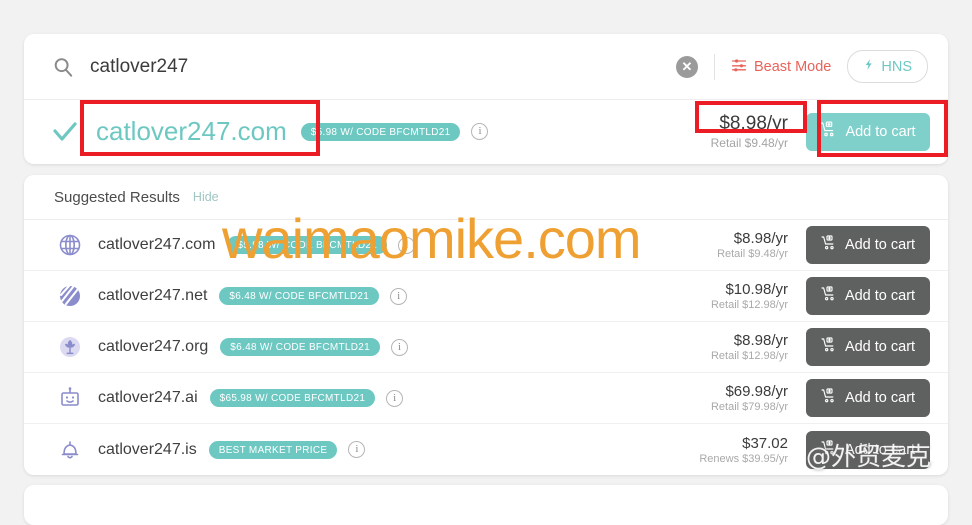  What do you see at coordinates (380, 131) in the screenshot?
I see `primary-promo-badge: $5.98 W/ CODE BFCMTLD21` at bounding box center [380, 131].